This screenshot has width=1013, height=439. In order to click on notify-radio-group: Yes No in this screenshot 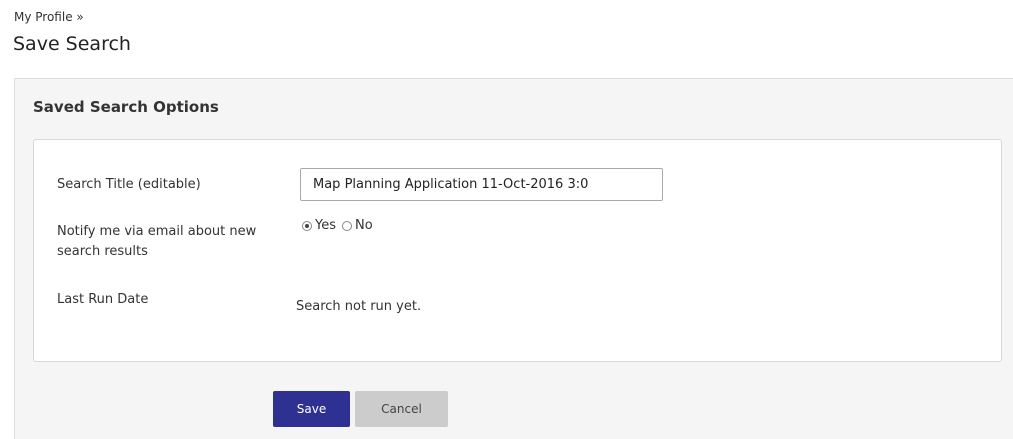, I will do `click(340, 225)`.